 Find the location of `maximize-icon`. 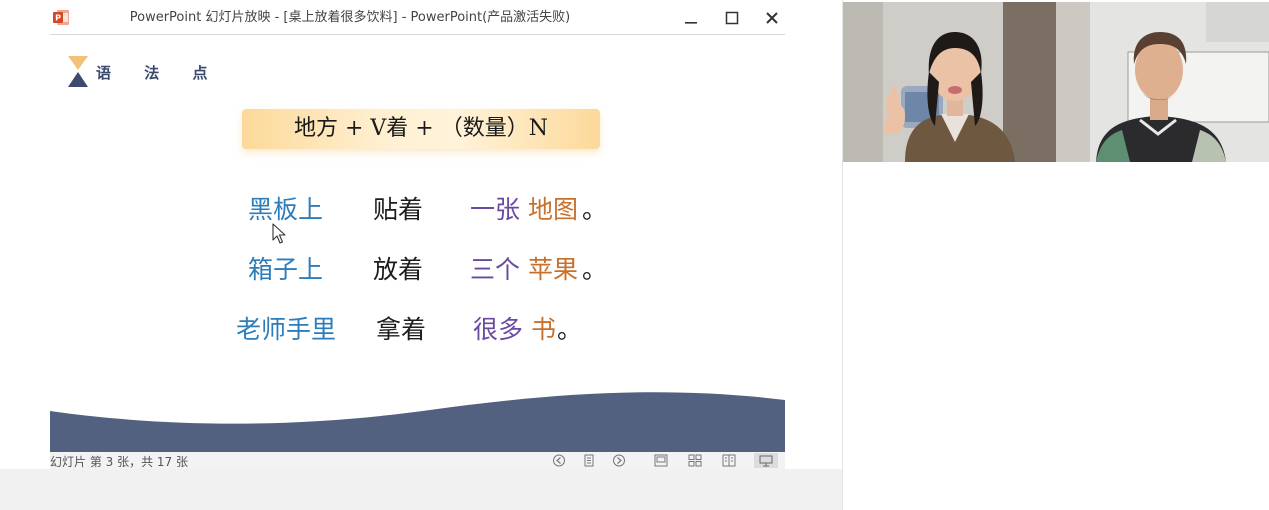

maximize-icon is located at coordinates (732, 18).